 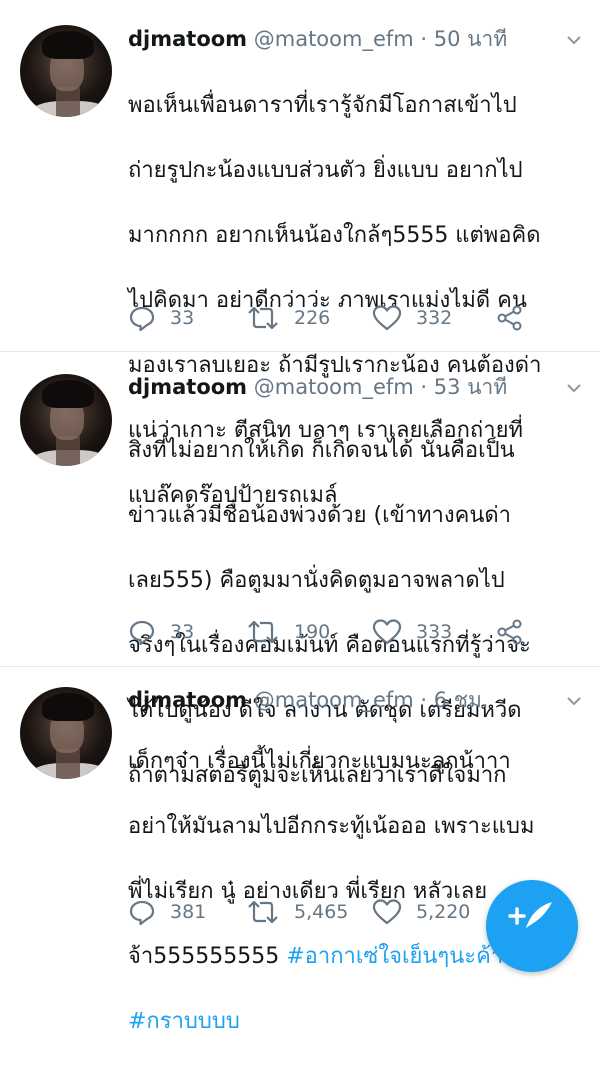 What do you see at coordinates (434, 632) in the screenshot?
I see `like-count: 333` at bounding box center [434, 632].